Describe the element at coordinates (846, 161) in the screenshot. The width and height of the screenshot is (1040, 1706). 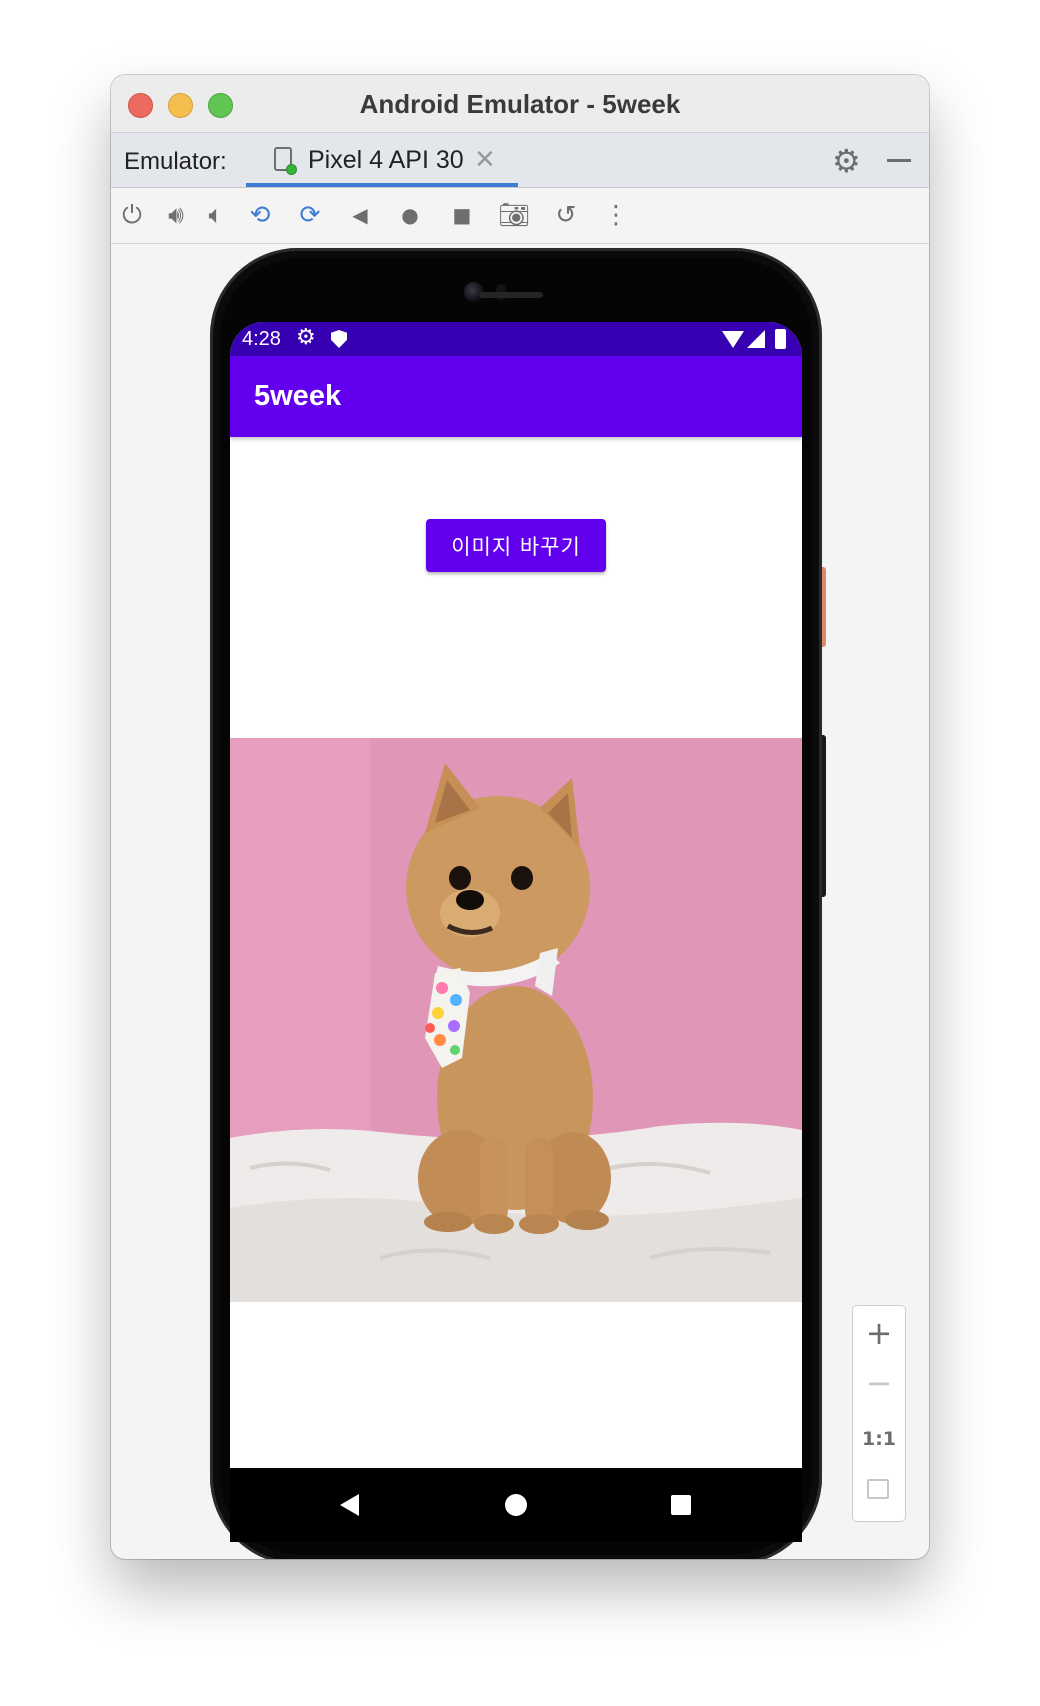
I see `settings-gear-icon: ⚙` at that location.